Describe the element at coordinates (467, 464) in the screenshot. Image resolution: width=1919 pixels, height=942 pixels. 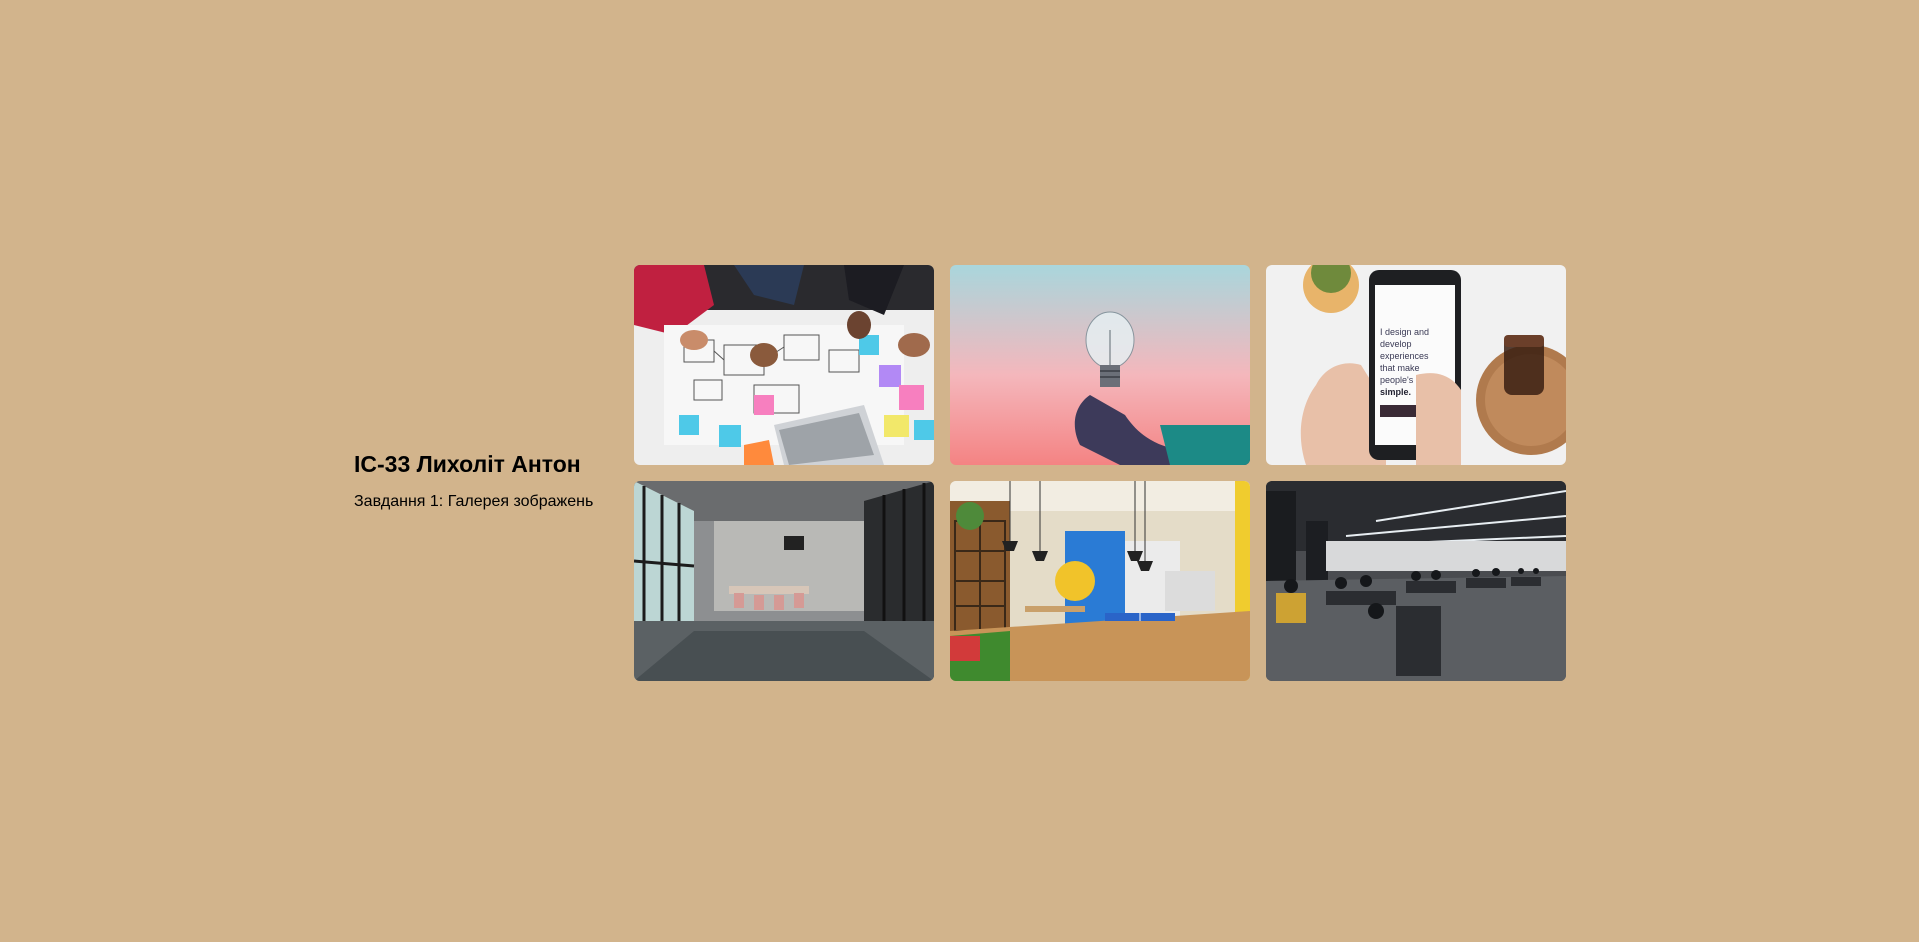
I see `page-title: ІС-33 Лихоліт Антон` at that location.